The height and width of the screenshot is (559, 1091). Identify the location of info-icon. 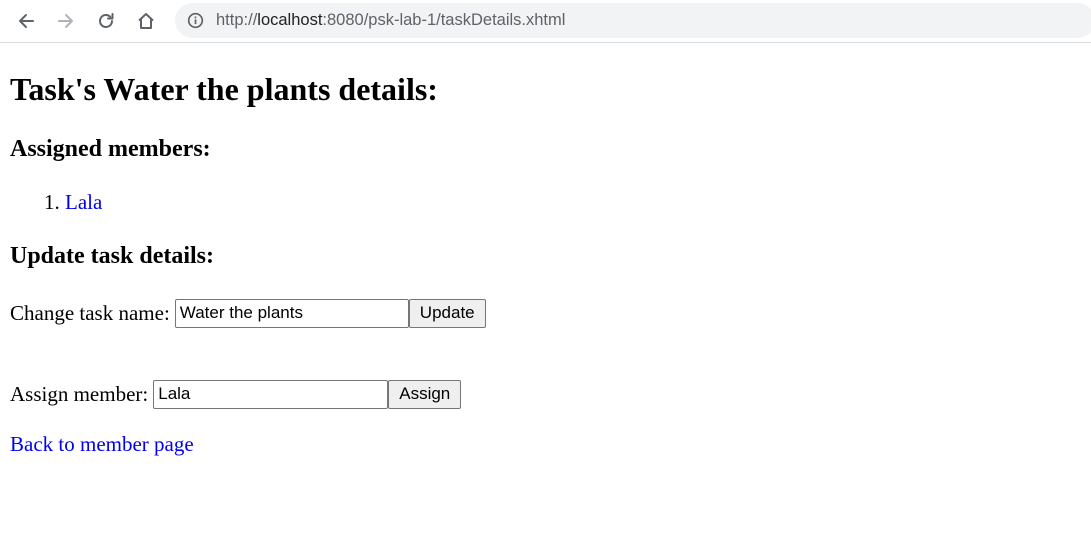
(195, 20).